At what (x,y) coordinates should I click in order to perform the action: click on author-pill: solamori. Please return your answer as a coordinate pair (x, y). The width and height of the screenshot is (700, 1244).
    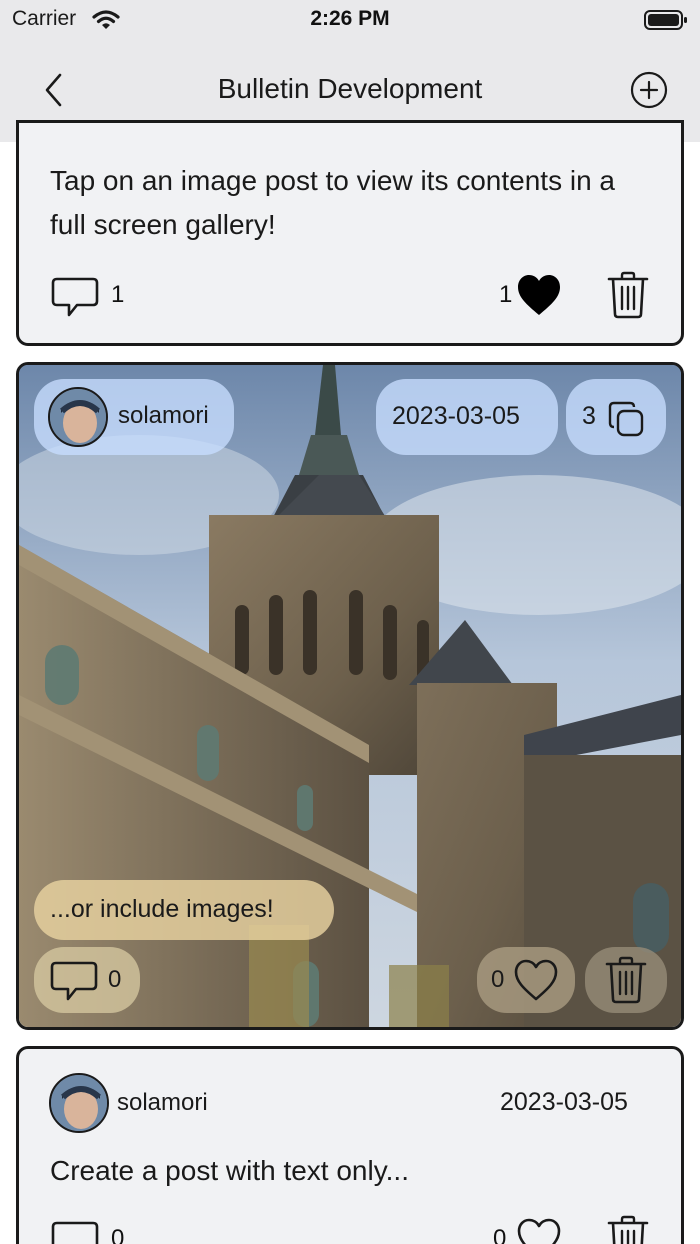
    Looking at the image, I should click on (134, 417).